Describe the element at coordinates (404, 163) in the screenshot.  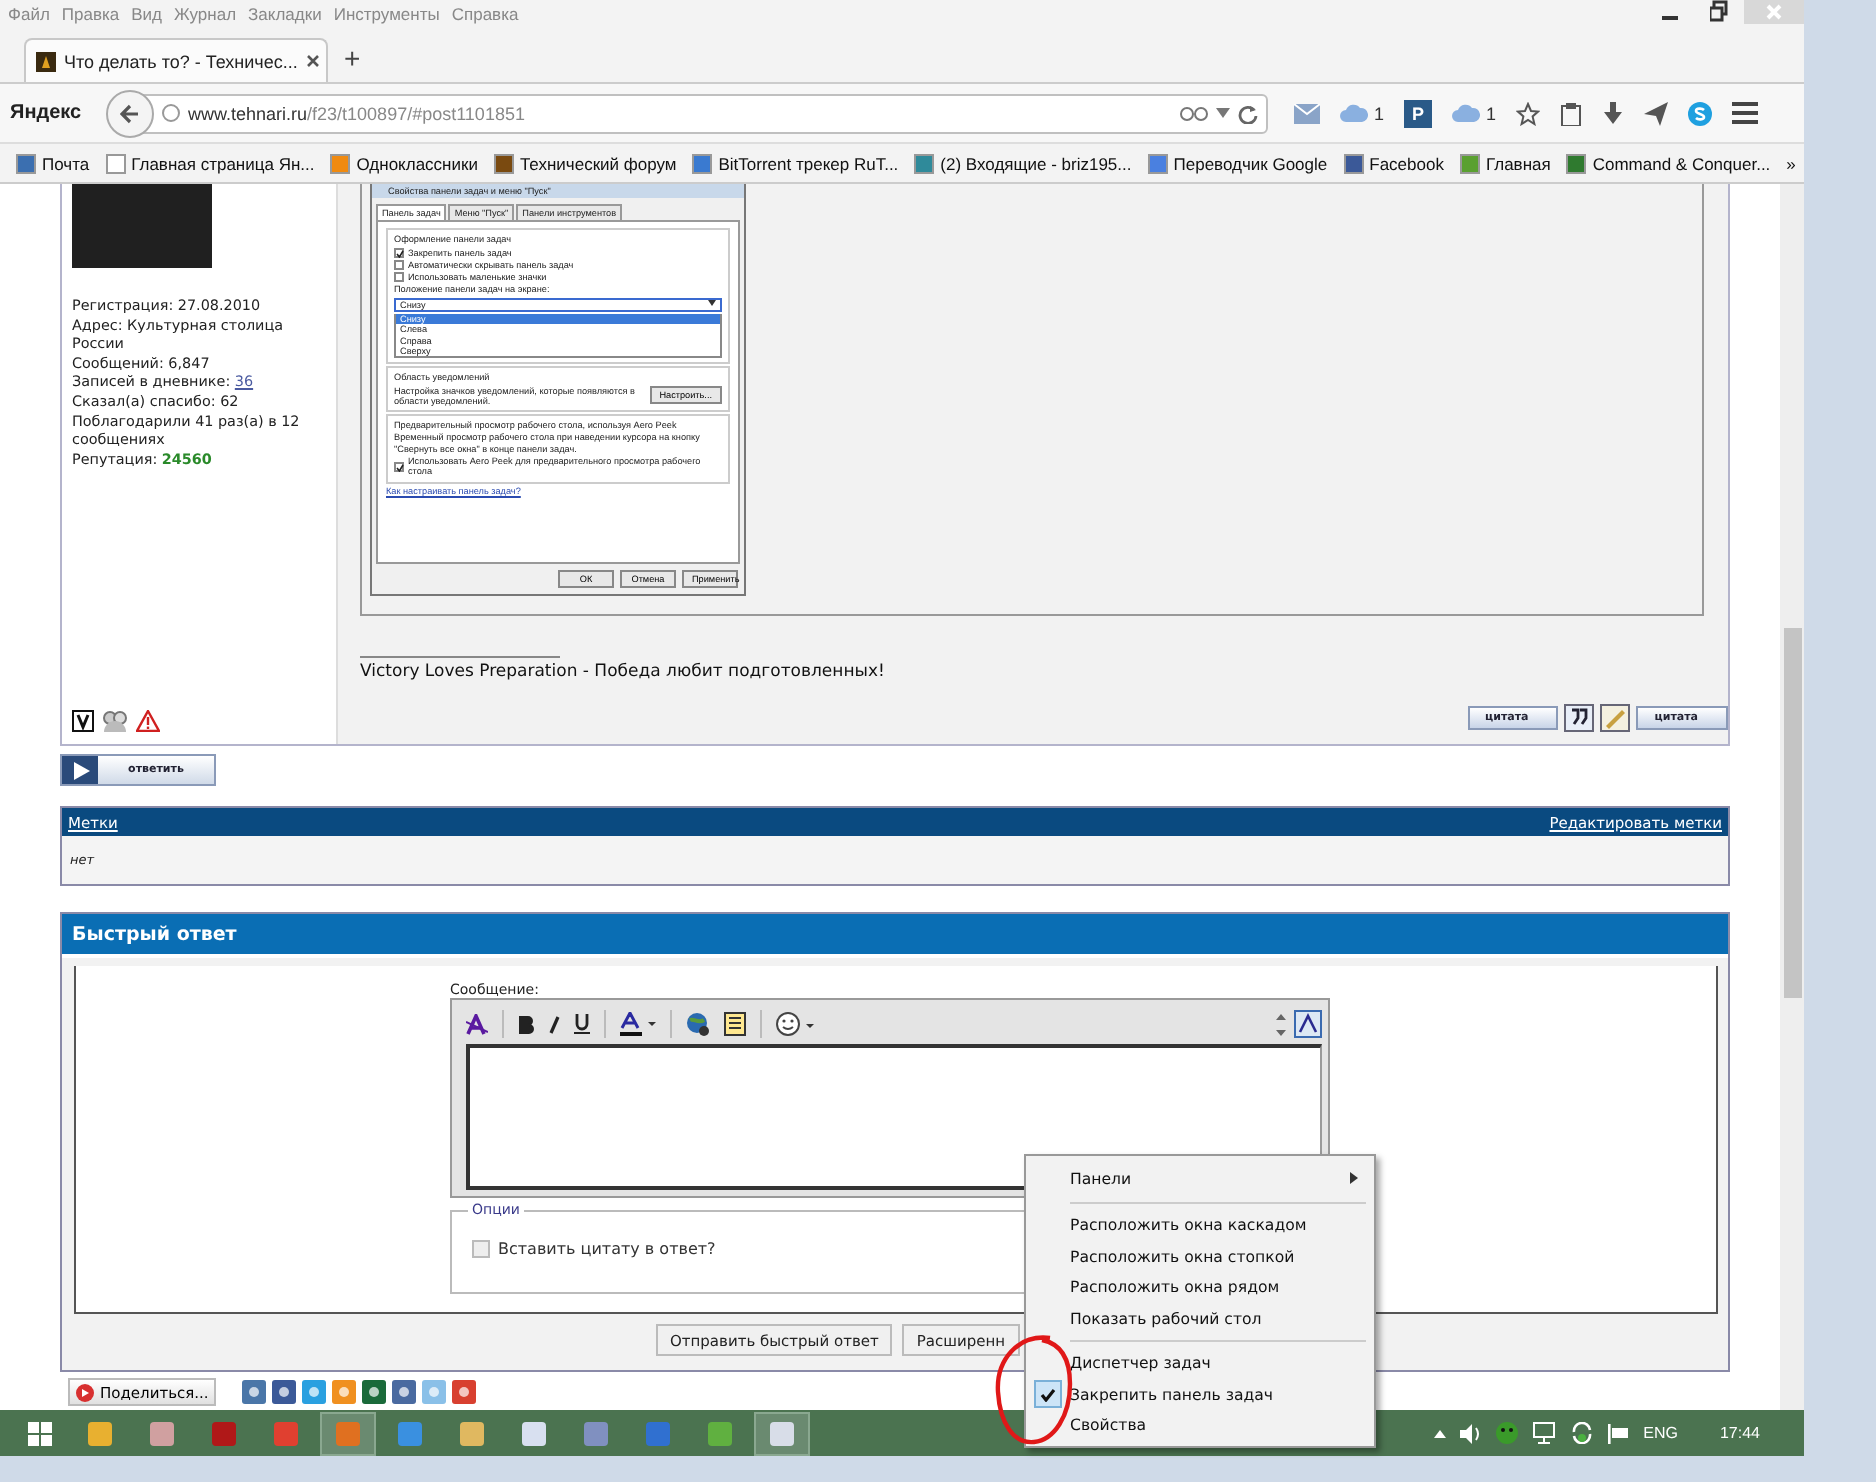
I see `bookmark-item: Одноклассники` at that location.